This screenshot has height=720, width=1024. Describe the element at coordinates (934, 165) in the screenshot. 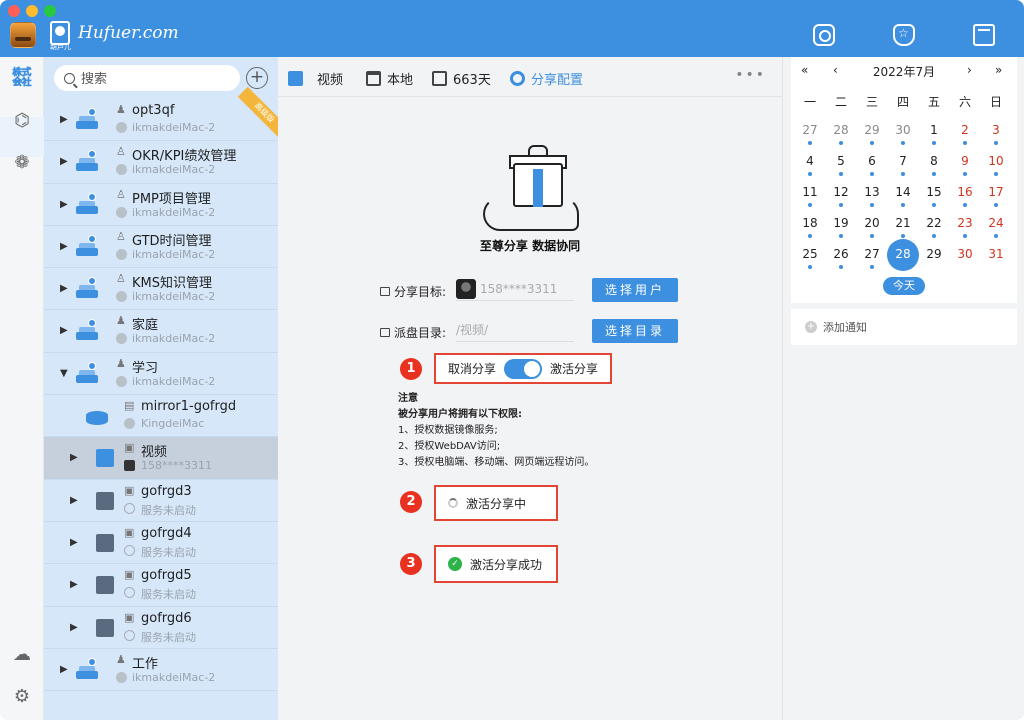

I see `calendar-day: 8` at that location.